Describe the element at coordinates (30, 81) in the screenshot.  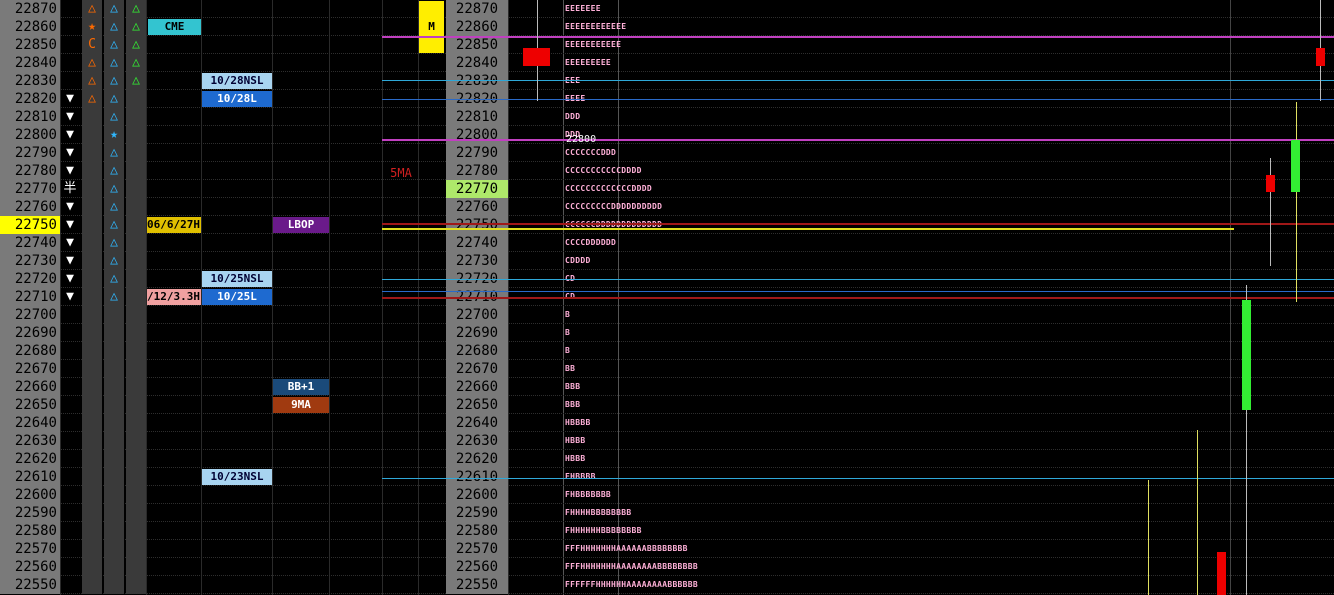
I see `price-label-left: 22830` at that location.